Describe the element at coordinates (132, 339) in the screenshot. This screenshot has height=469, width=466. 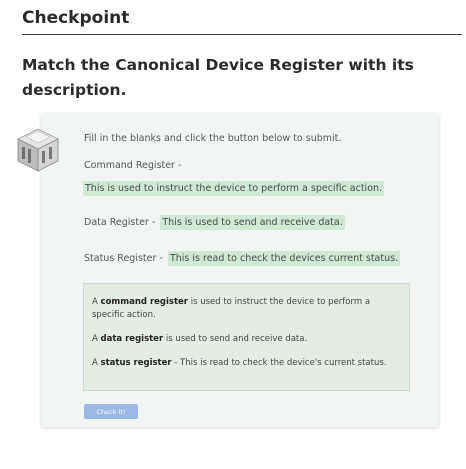
I see `summary-term: data register` at that location.